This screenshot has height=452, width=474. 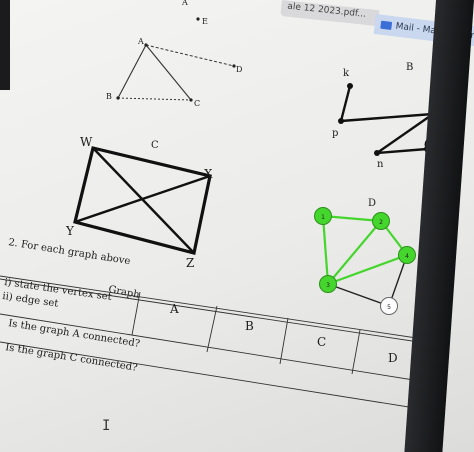 What do you see at coordinates (345, 103) in the screenshot?
I see `edge-k-p` at bounding box center [345, 103].